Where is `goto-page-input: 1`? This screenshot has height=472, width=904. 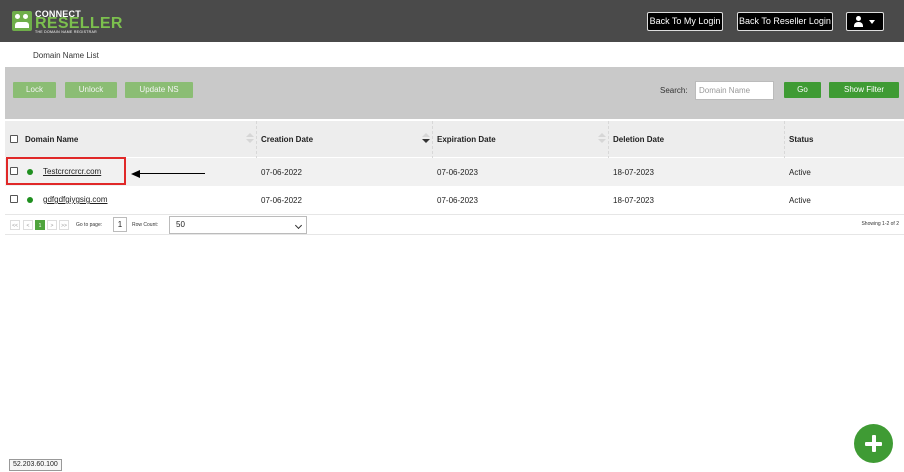 goto-page-input: 1 is located at coordinates (120, 224).